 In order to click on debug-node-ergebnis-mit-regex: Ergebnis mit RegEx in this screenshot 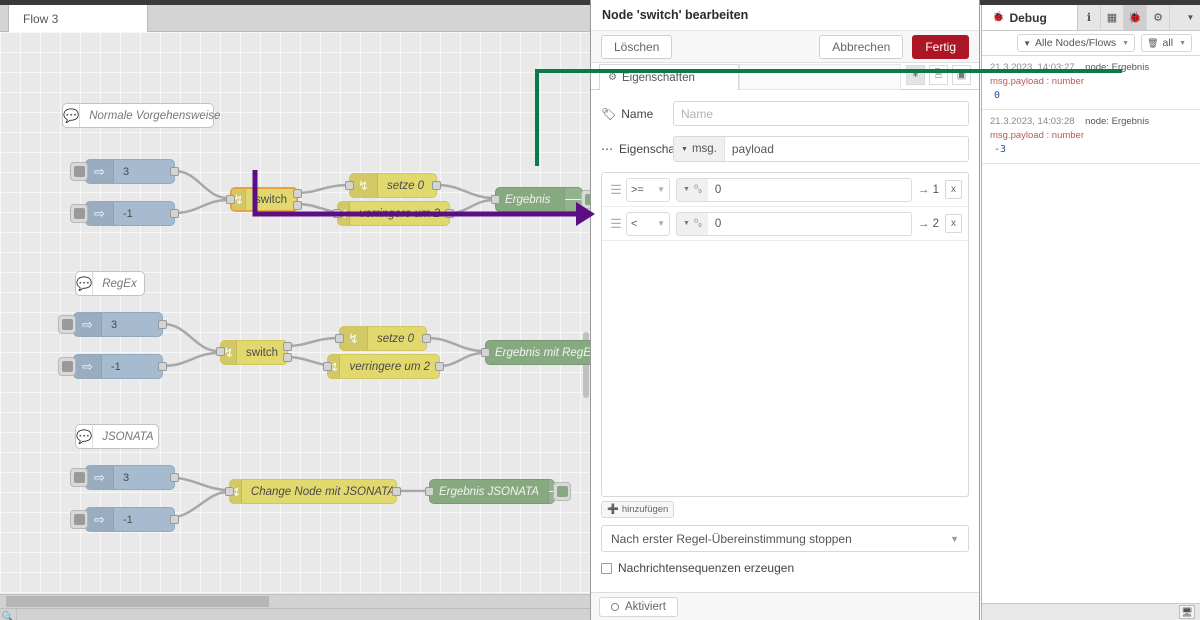, I will do `click(535, 352)`.